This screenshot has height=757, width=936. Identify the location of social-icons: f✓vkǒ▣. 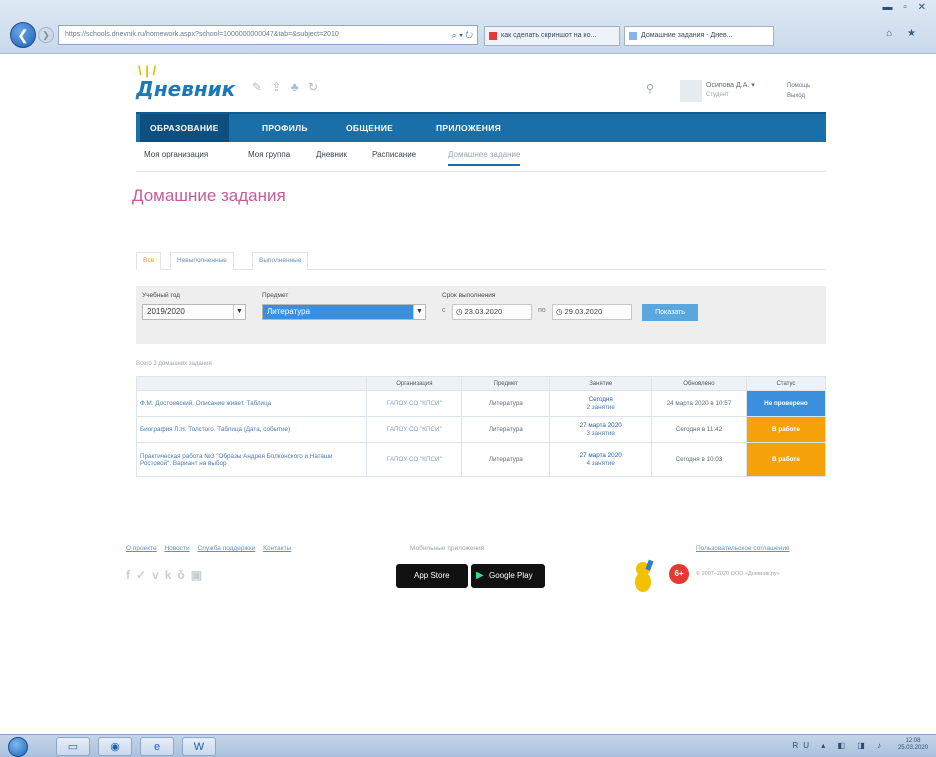
(167, 575).